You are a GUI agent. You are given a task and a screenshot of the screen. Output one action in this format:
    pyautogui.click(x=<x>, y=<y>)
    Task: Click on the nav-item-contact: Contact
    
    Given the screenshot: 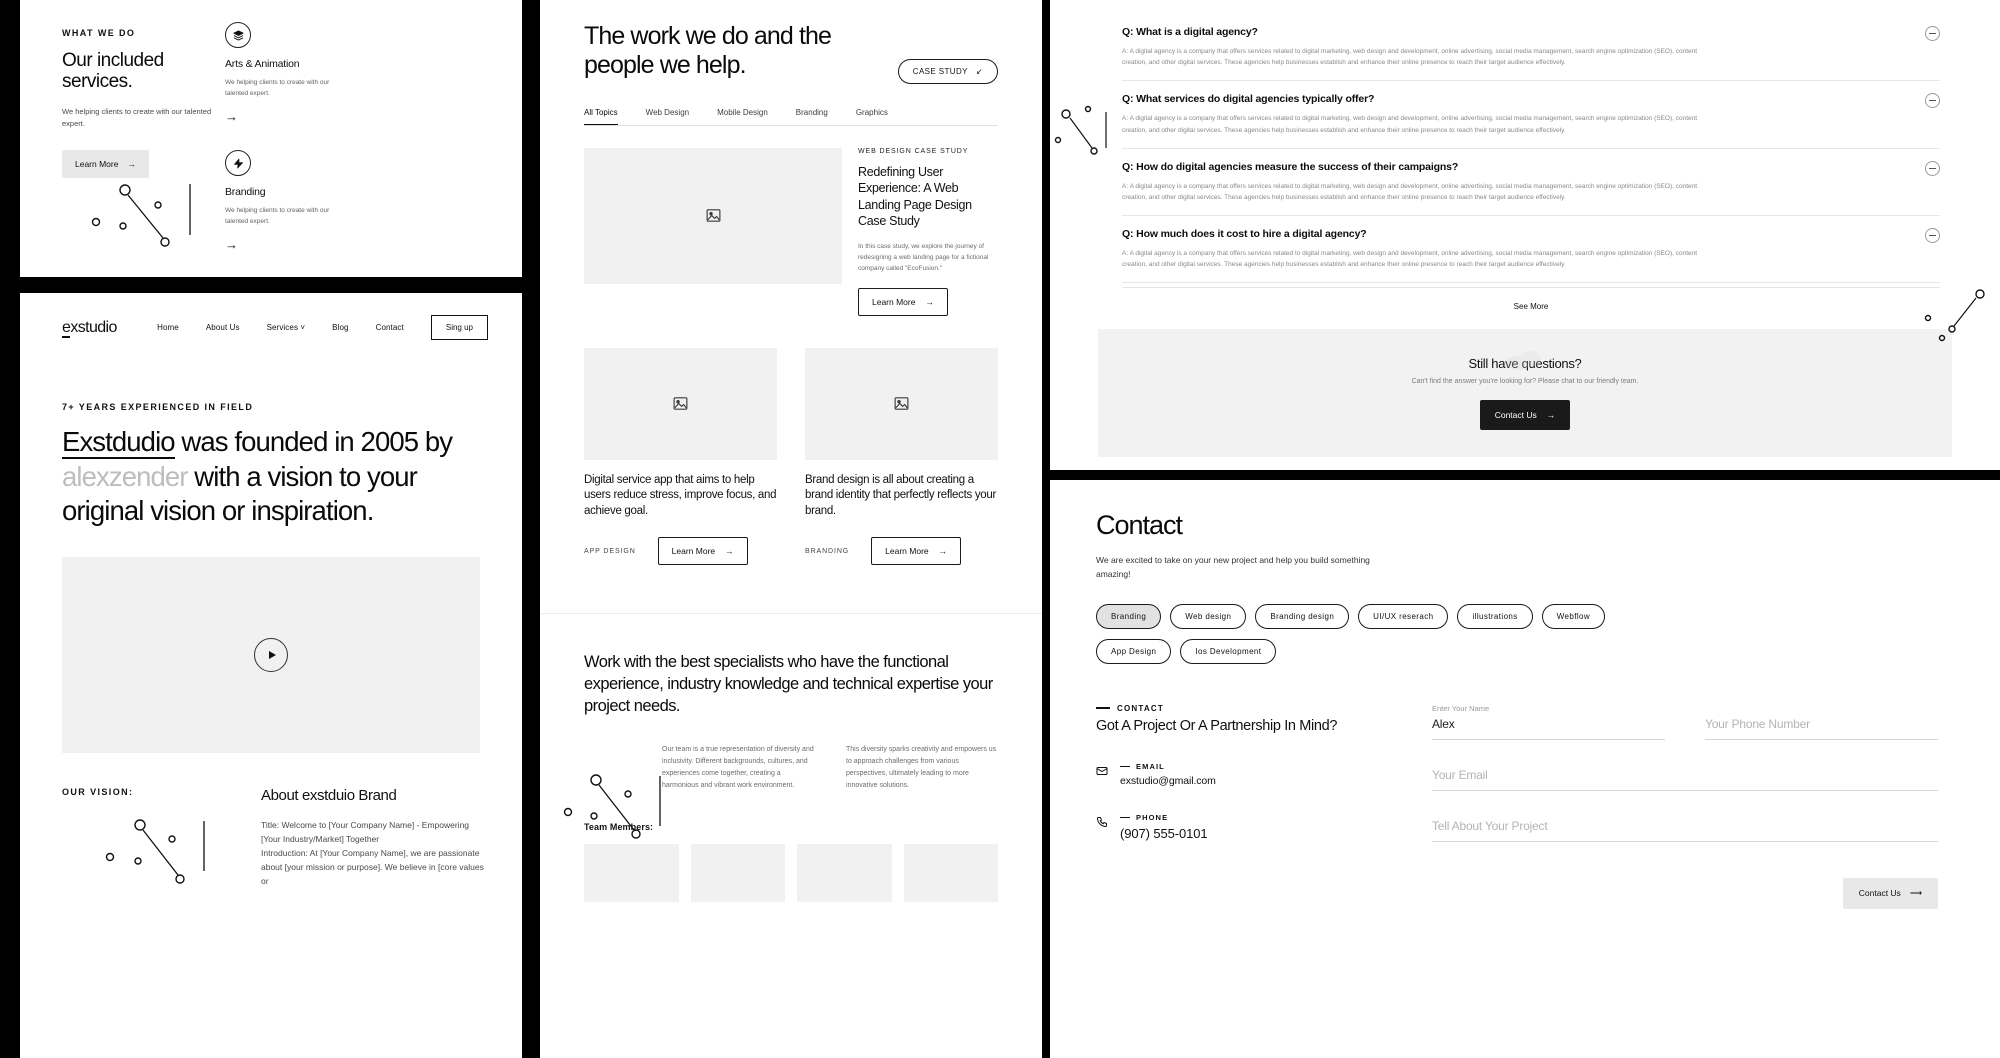 What is the action you would take?
    pyautogui.click(x=390, y=327)
    